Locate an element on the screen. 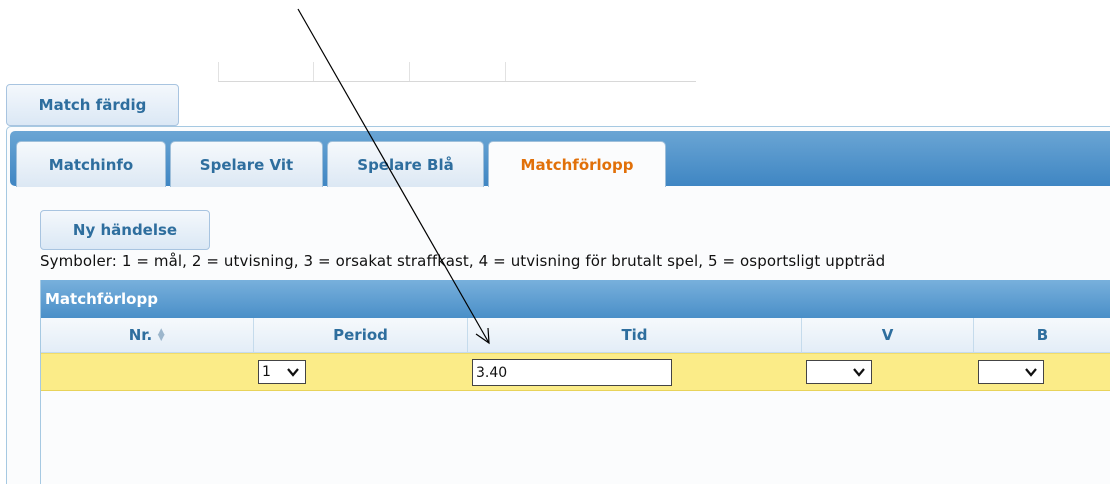  v-select is located at coordinates (839, 372).